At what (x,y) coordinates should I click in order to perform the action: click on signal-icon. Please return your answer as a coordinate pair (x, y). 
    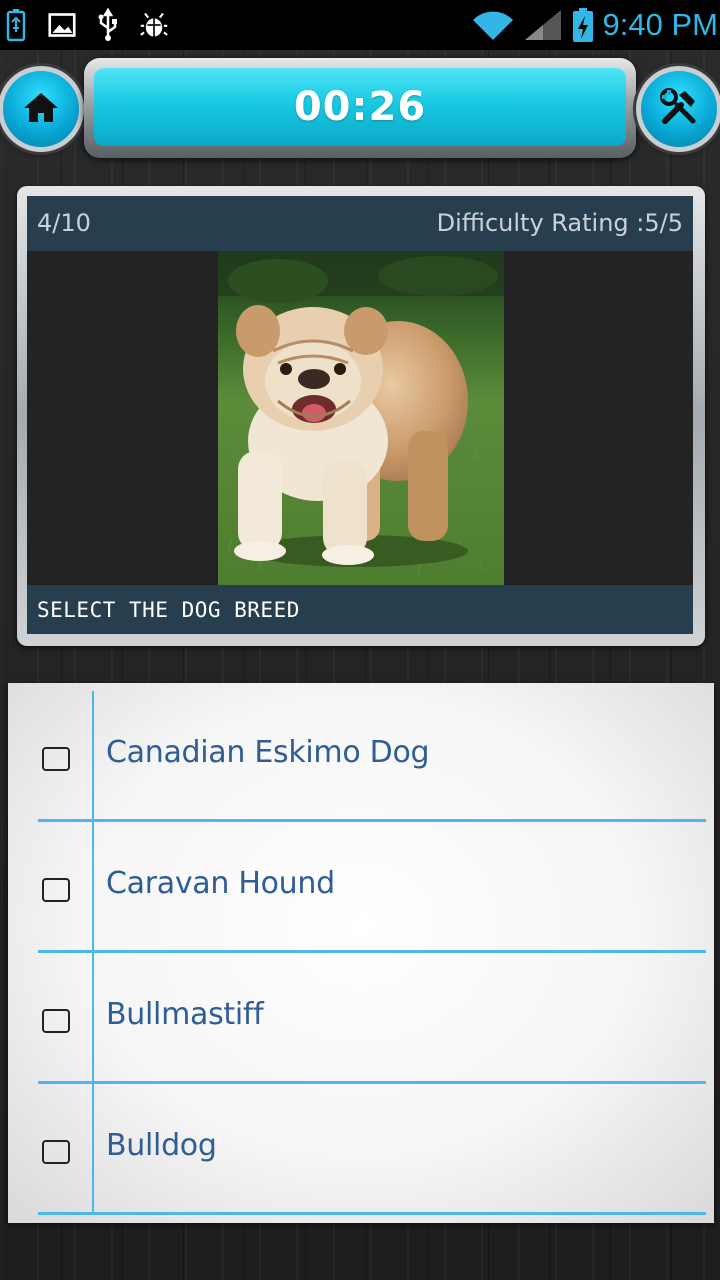
    Looking at the image, I should click on (543, 25).